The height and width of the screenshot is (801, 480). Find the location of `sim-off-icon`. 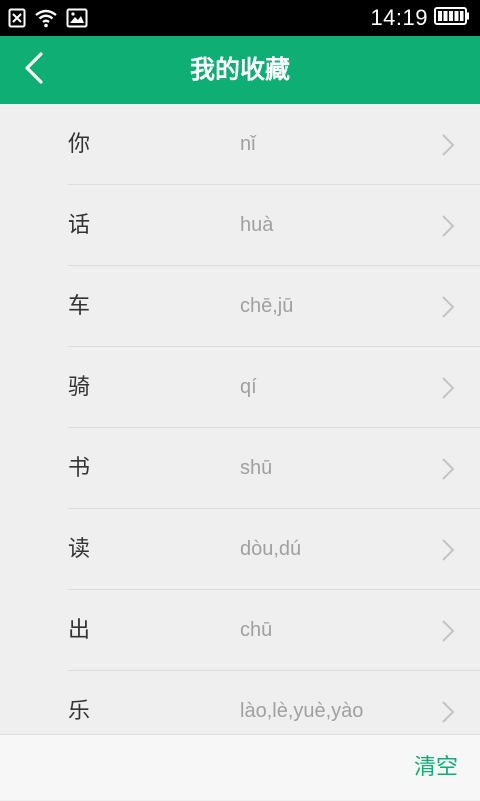

sim-off-icon is located at coordinates (17, 18).